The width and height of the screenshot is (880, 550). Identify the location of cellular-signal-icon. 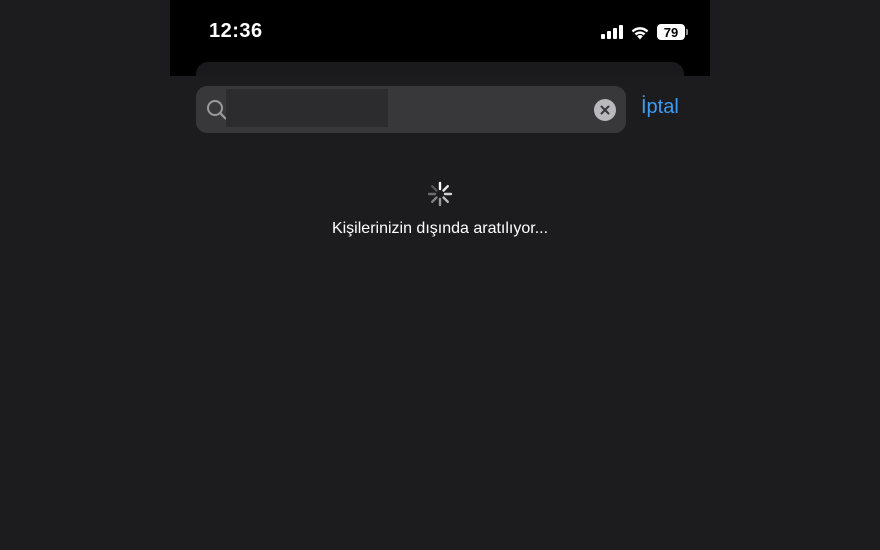
(612, 32).